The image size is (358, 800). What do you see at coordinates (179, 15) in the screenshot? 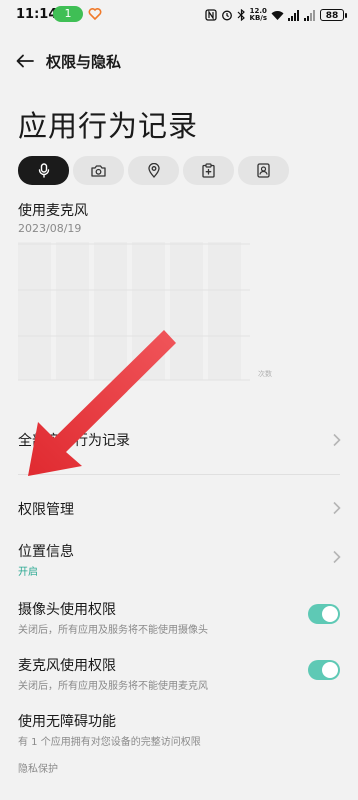
I see `status-bar: 11:14 1 12.0 KB/s 88` at bounding box center [179, 15].